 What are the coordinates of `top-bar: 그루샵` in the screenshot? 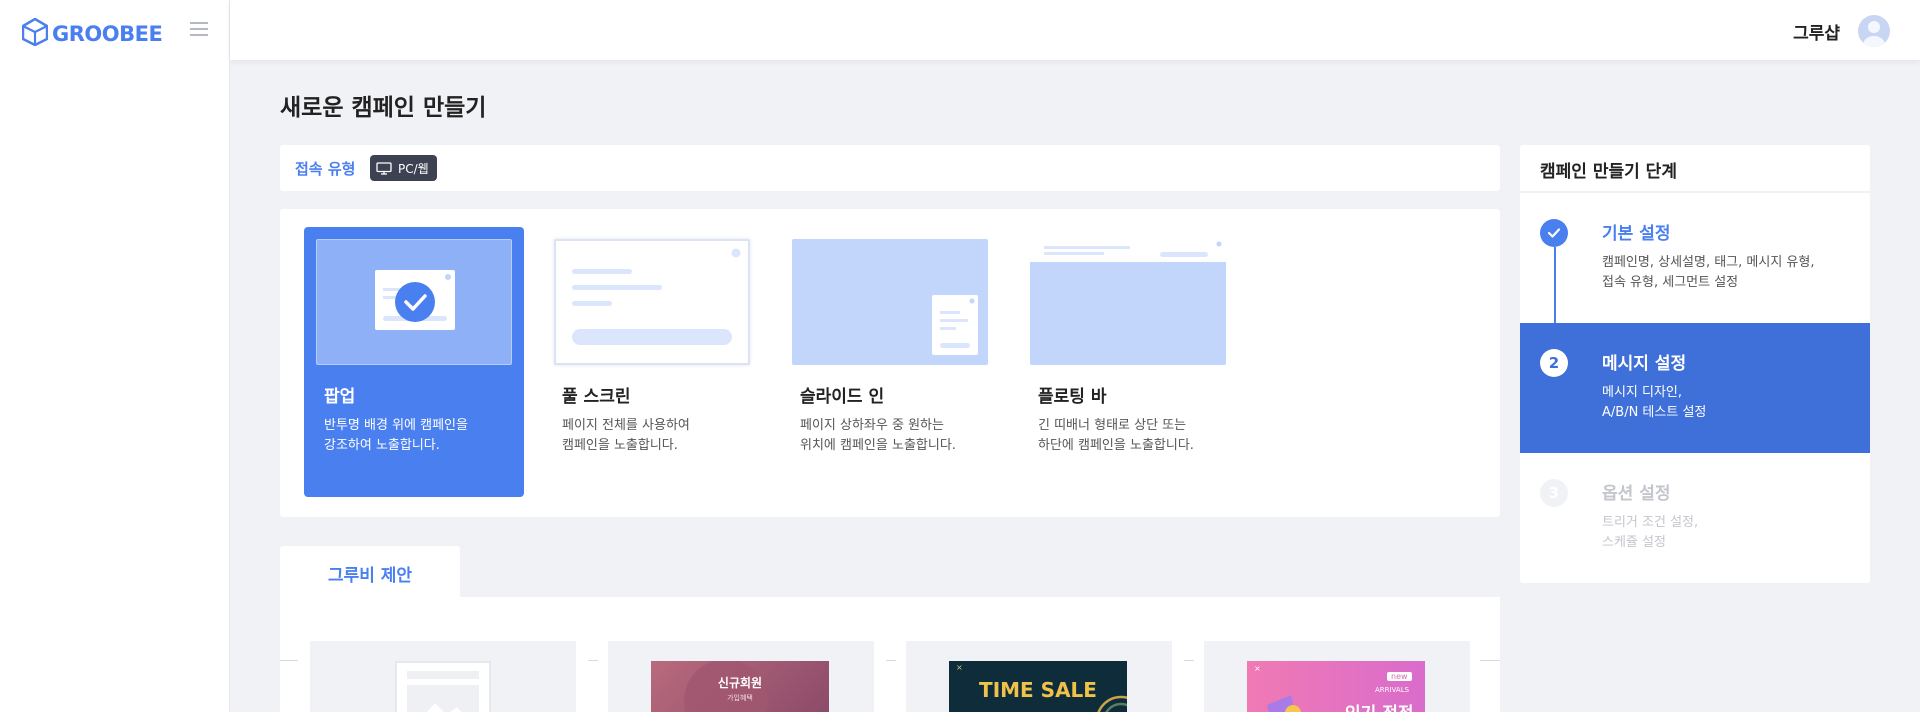 It's located at (1075, 30).